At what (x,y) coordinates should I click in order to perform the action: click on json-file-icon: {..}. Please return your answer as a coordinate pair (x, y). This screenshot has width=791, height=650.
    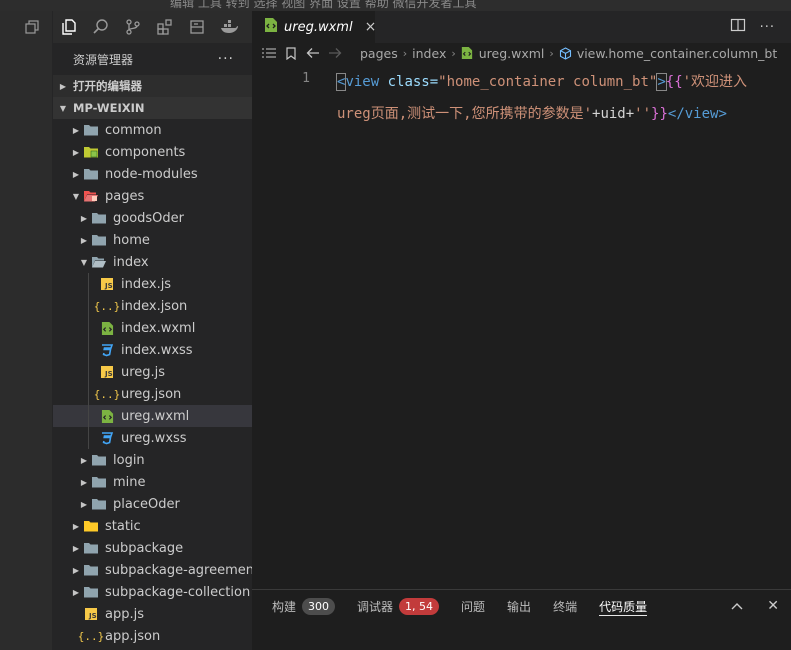
    Looking at the image, I should click on (91, 636).